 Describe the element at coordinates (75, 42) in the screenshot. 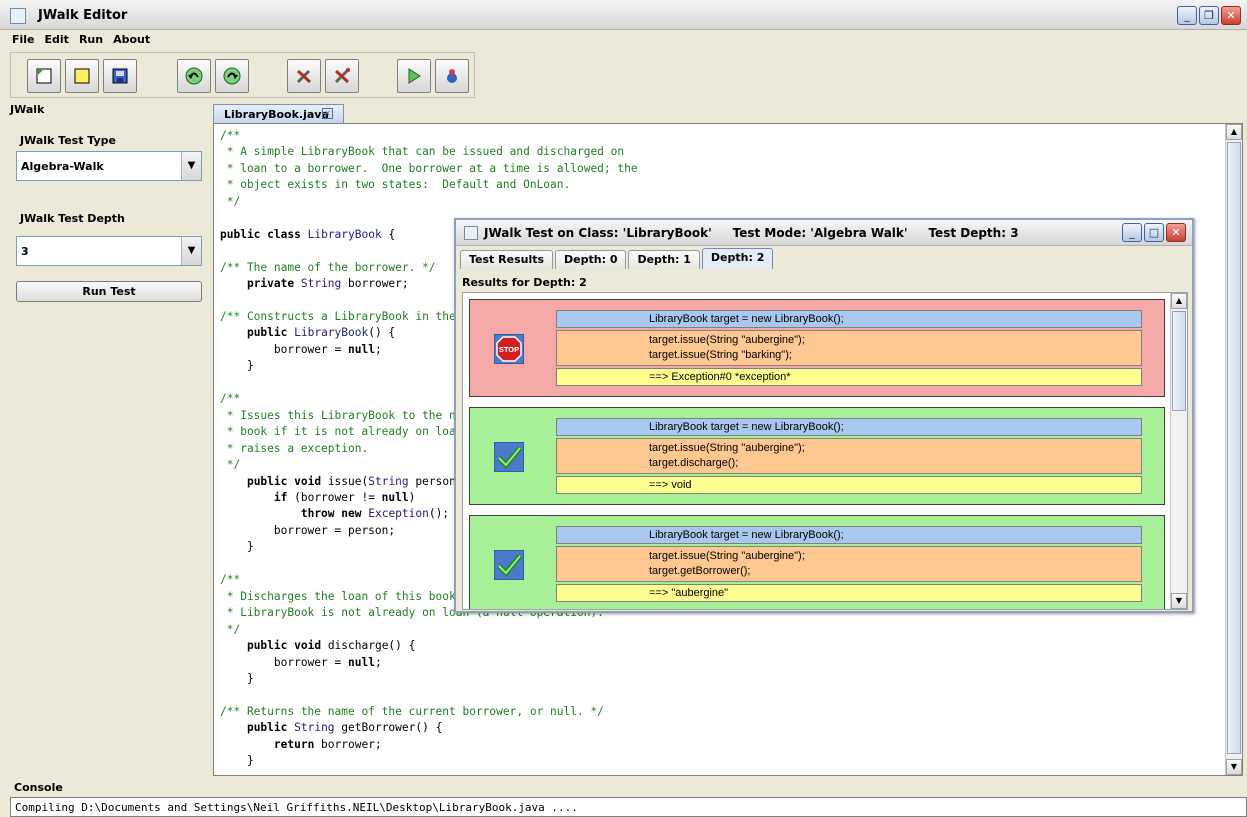

I see `menu-bar: File Edit Run About` at that location.